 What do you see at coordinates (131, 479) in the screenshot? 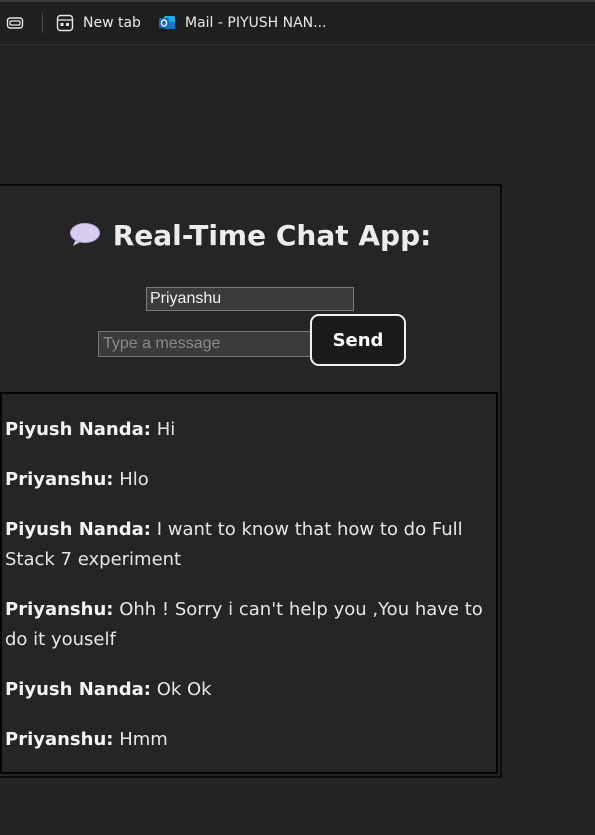
I see `message-text: Hlo` at bounding box center [131, 479].